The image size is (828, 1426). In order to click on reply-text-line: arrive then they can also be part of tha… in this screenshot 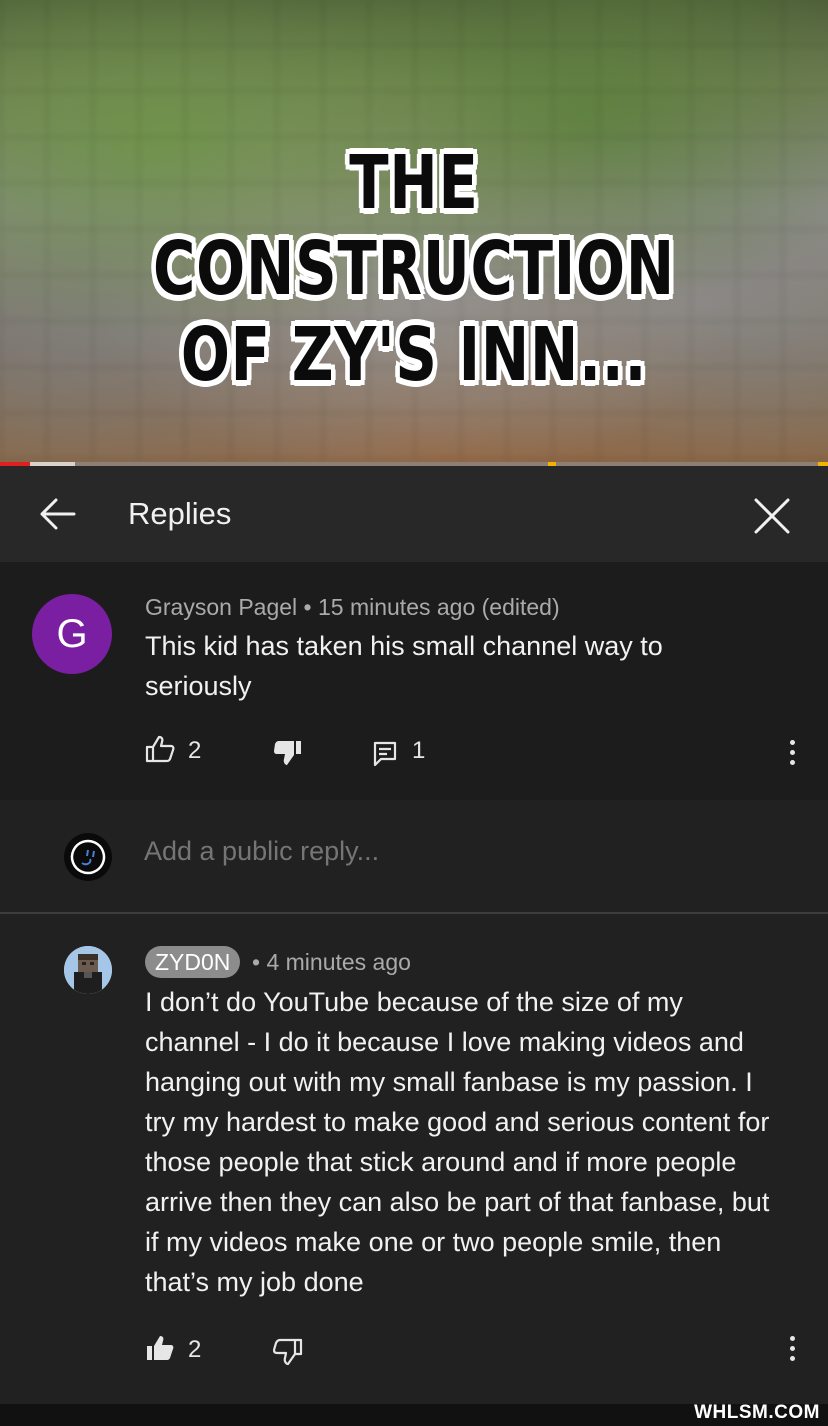, I will do `click(457, 1202)`.